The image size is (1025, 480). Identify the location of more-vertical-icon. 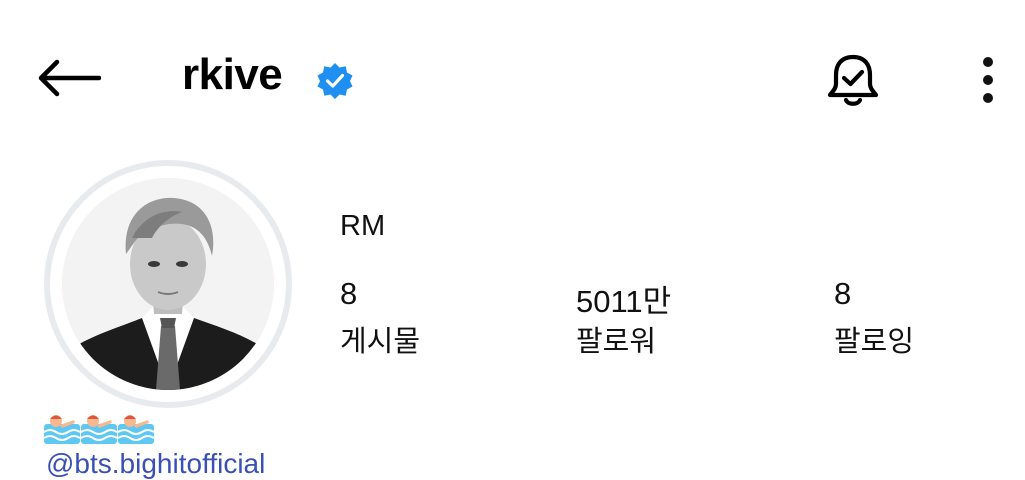
(988, 80).